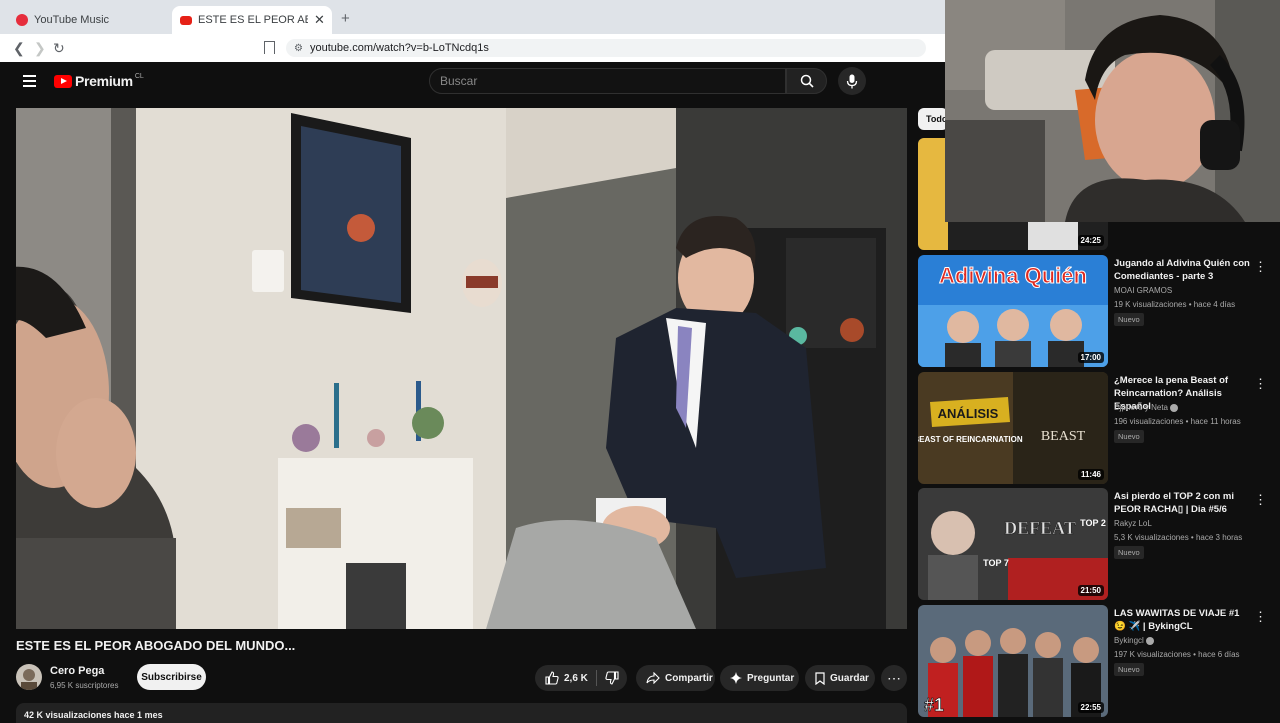  What do you see at coordinates (1013, 275) in the screenshot?
I see `thumb-text: Adivina Quién` at bounding box center [1013, 275].